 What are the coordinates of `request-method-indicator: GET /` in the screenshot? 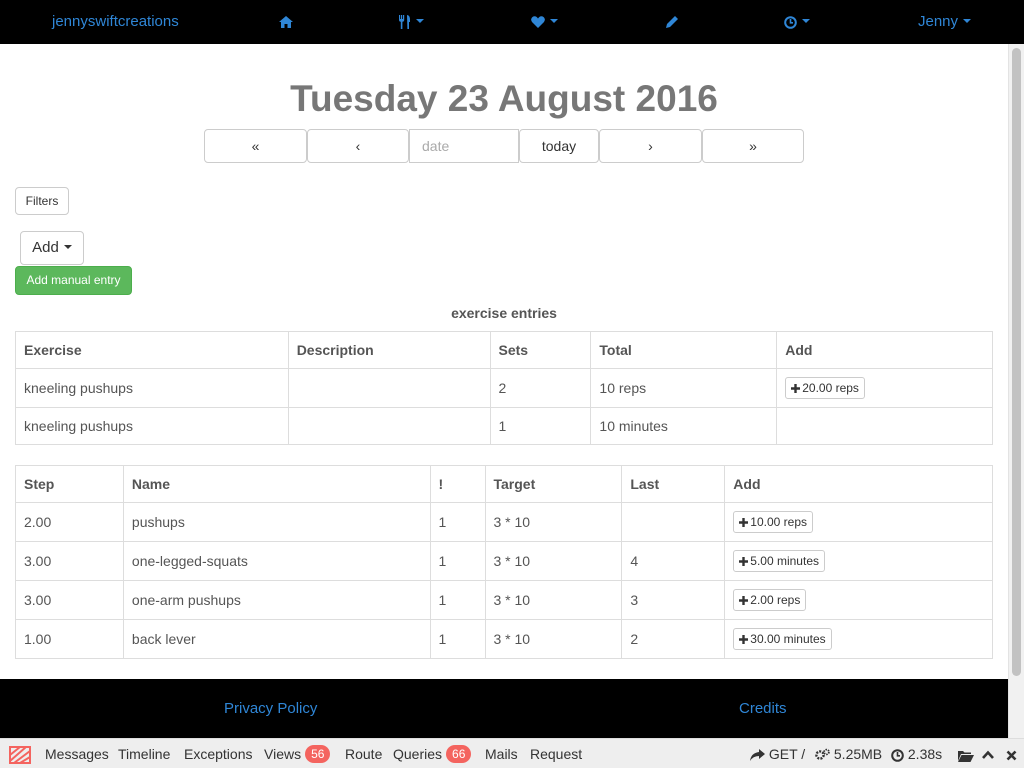 It's located at (777, 753).